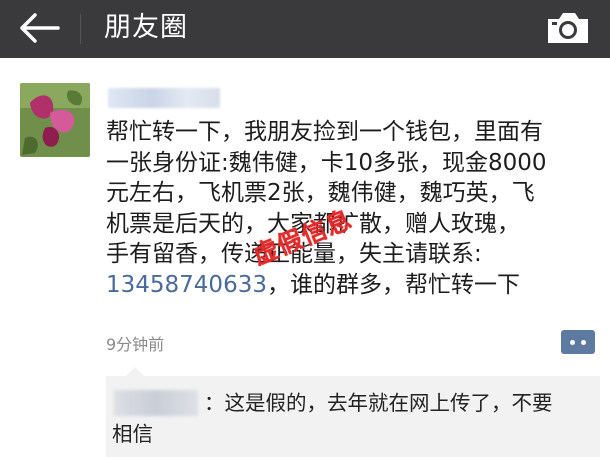 The image size is (610, 457). I want to click on username-blurred, so click(164, 98).